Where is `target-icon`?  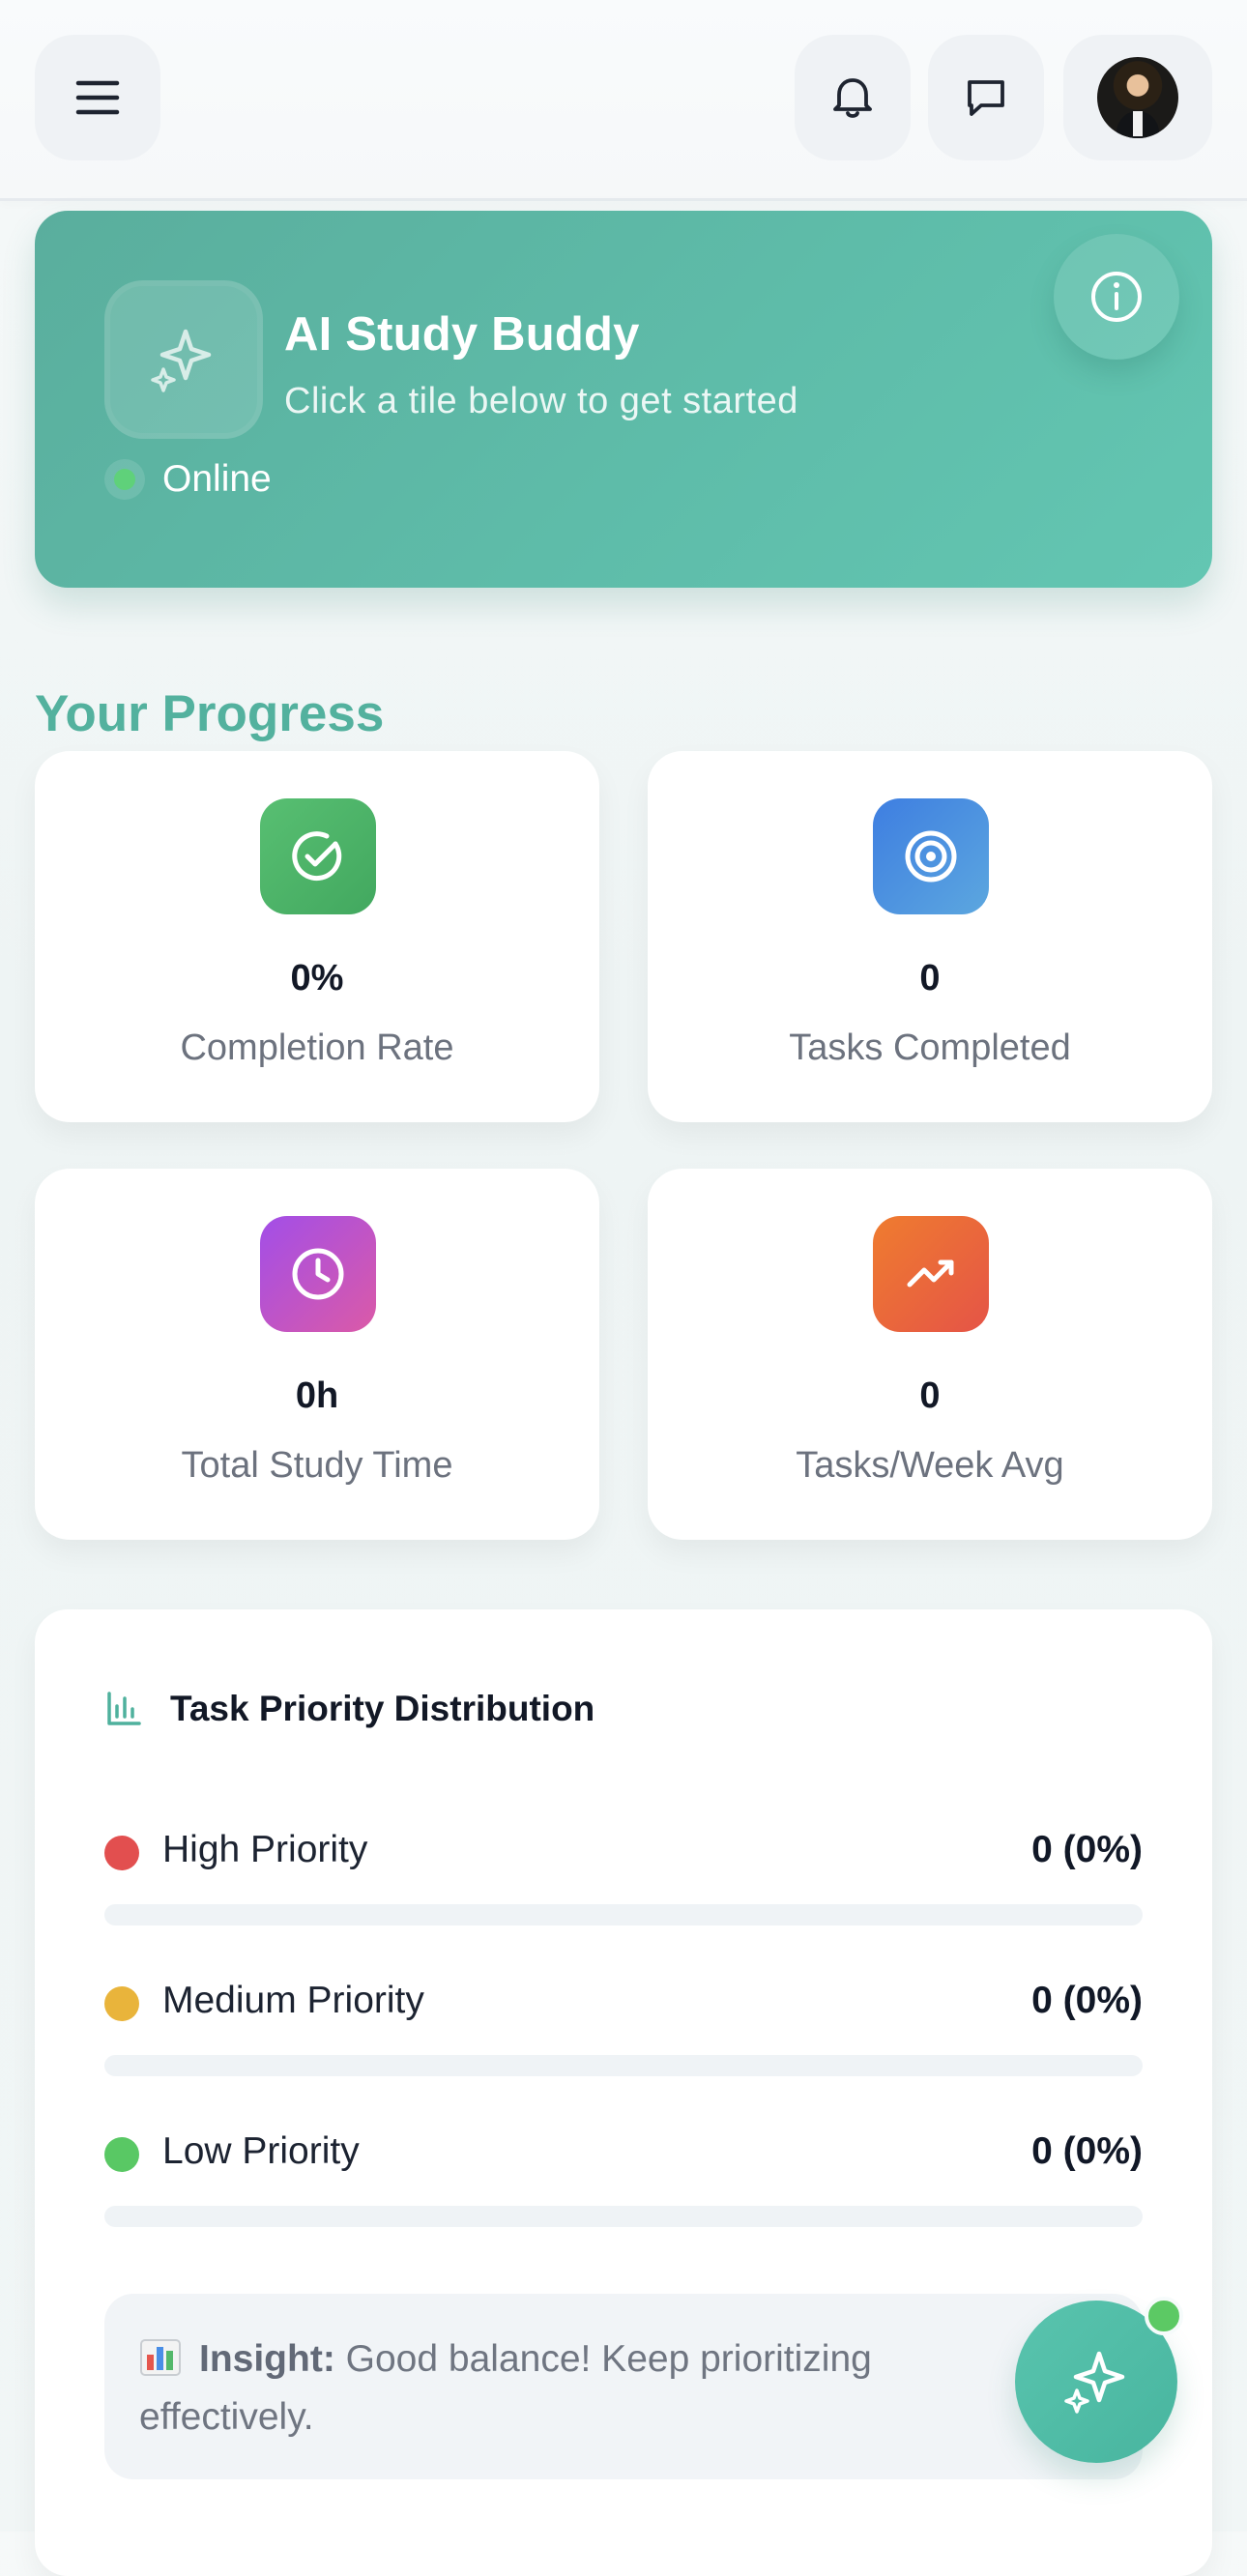
target-icon is located at coordinates (931, 856).